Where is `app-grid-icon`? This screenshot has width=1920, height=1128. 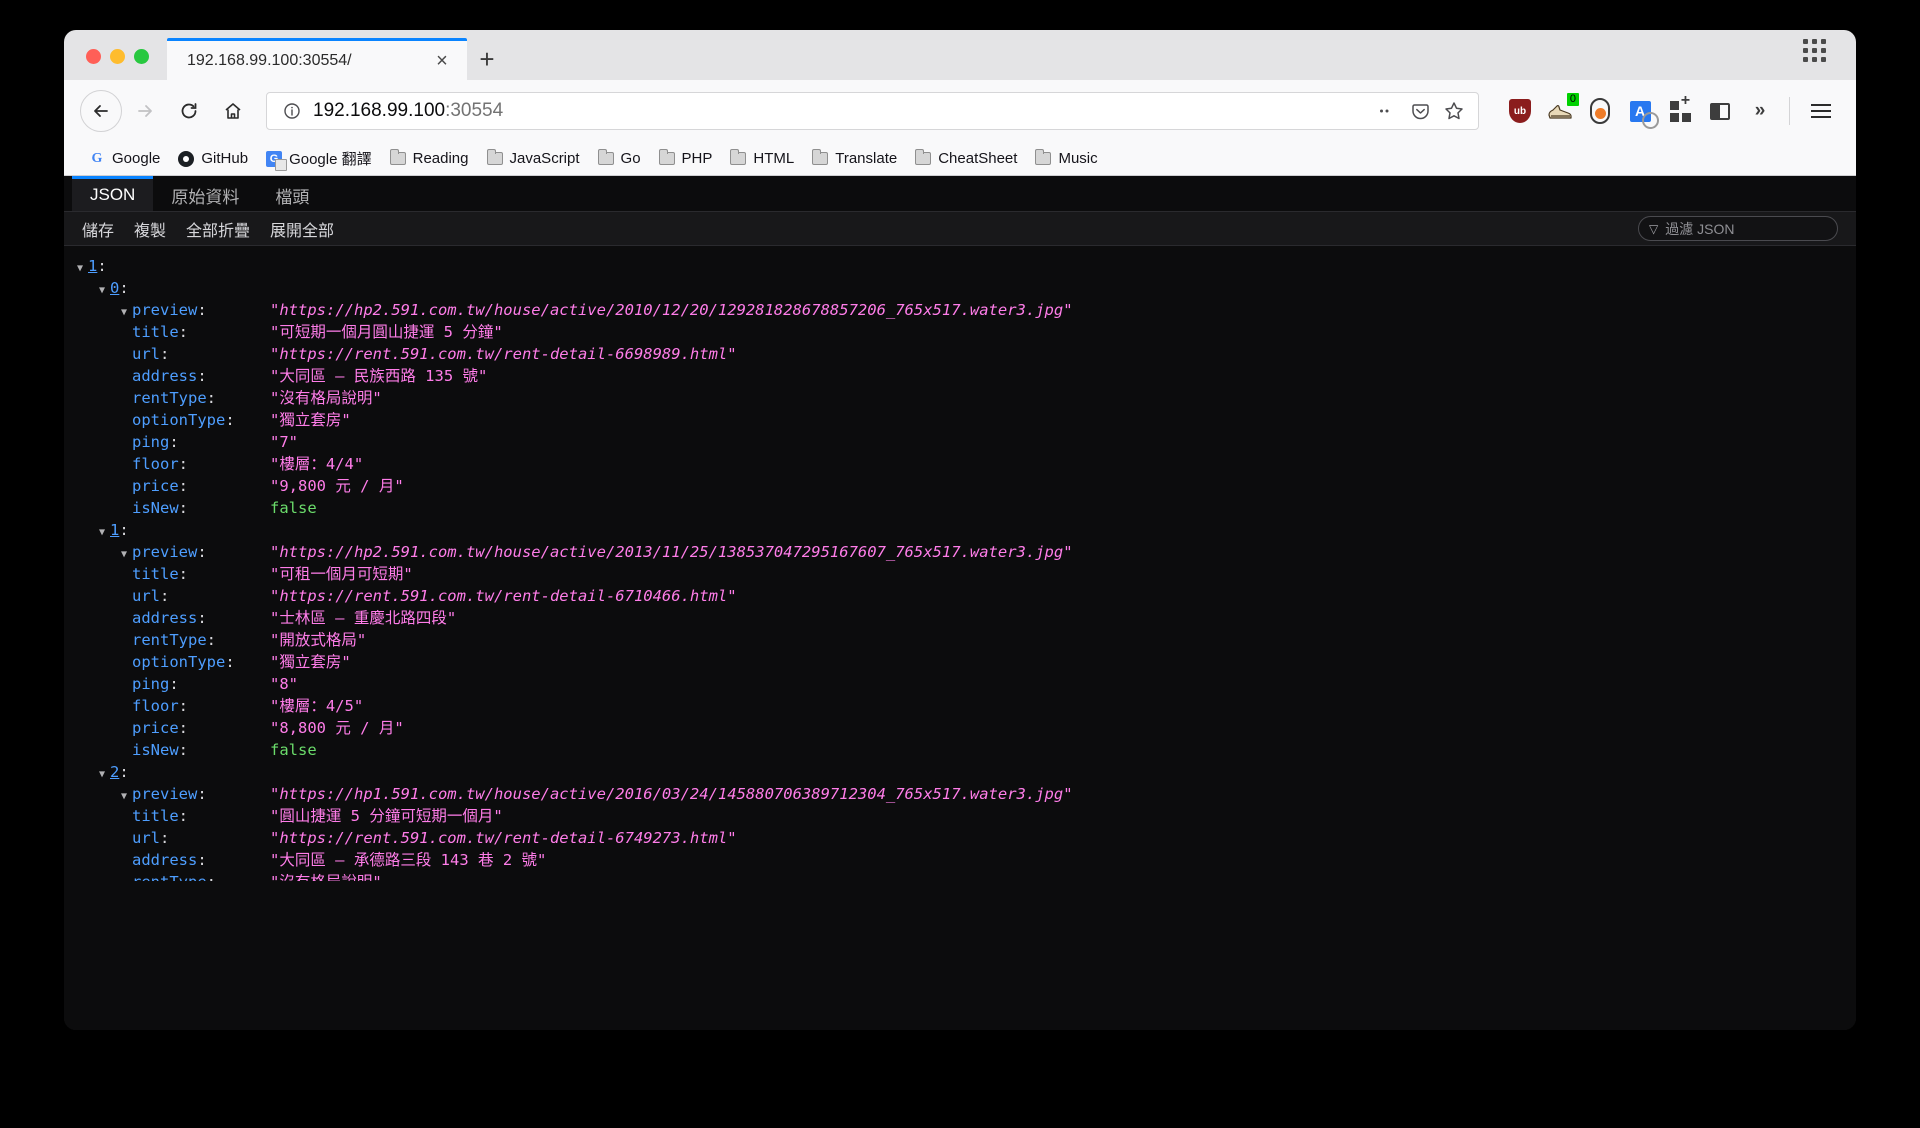 app-grid-icon is located at coordinates (1829, 59).